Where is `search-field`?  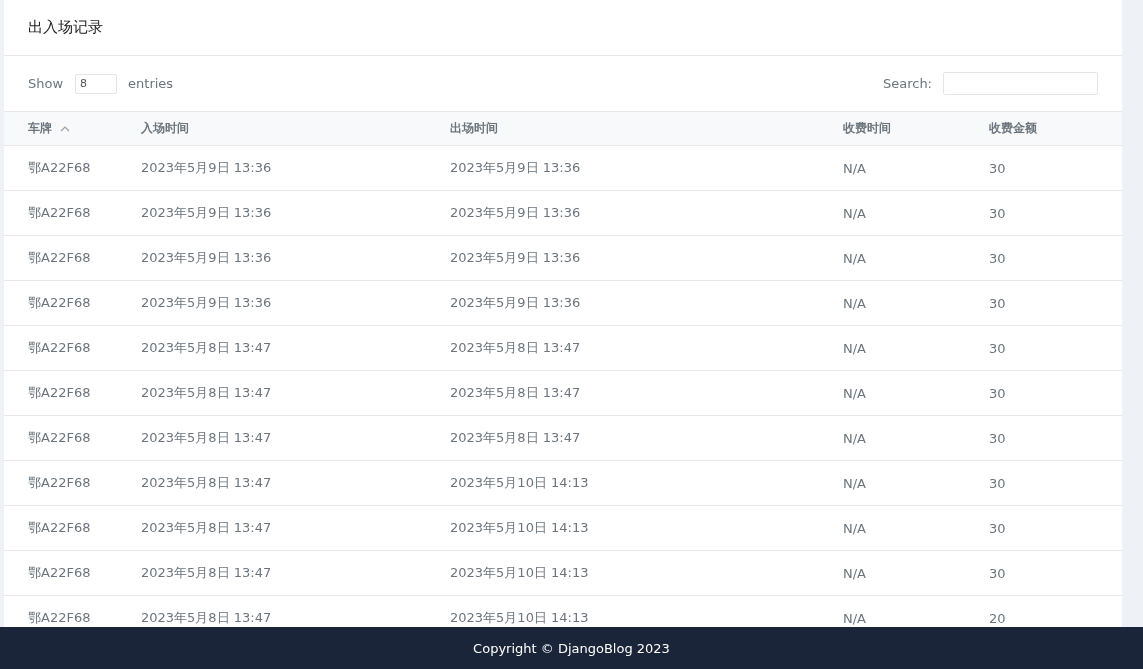 search-field is located at coordinates (1020, 83).